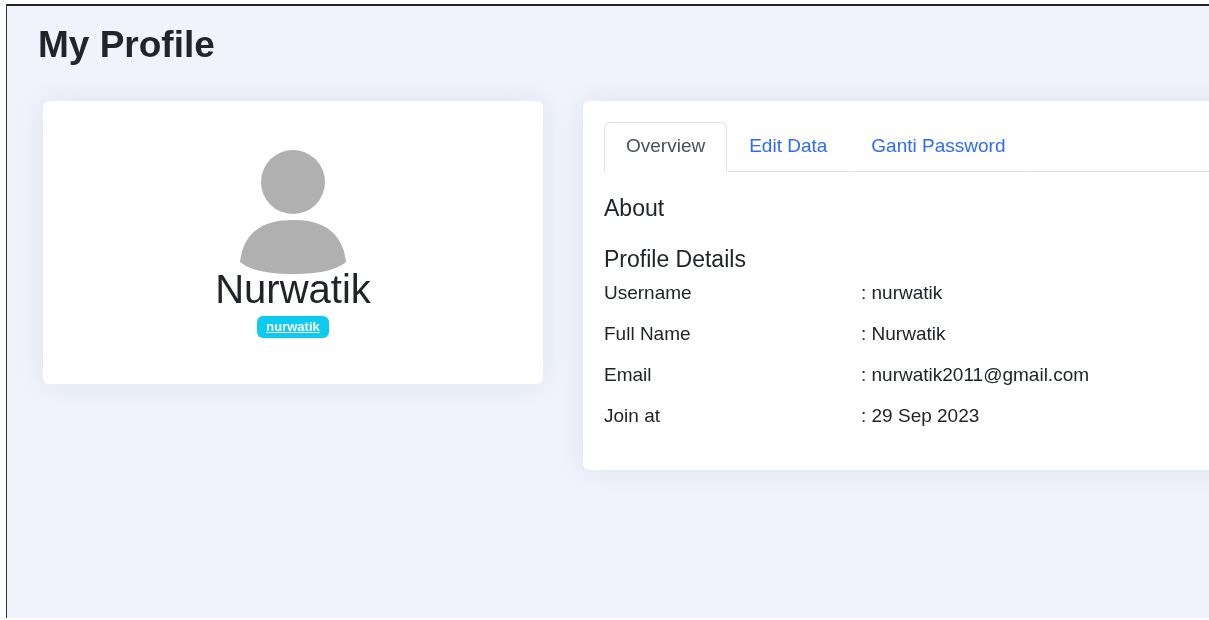 Image resolution: width=1209 pixels, height=620 pixels. Describe the element at coordinates (920, 416) in the screenshot. I see `detail-value: : 29 Sep 2023` at that location.